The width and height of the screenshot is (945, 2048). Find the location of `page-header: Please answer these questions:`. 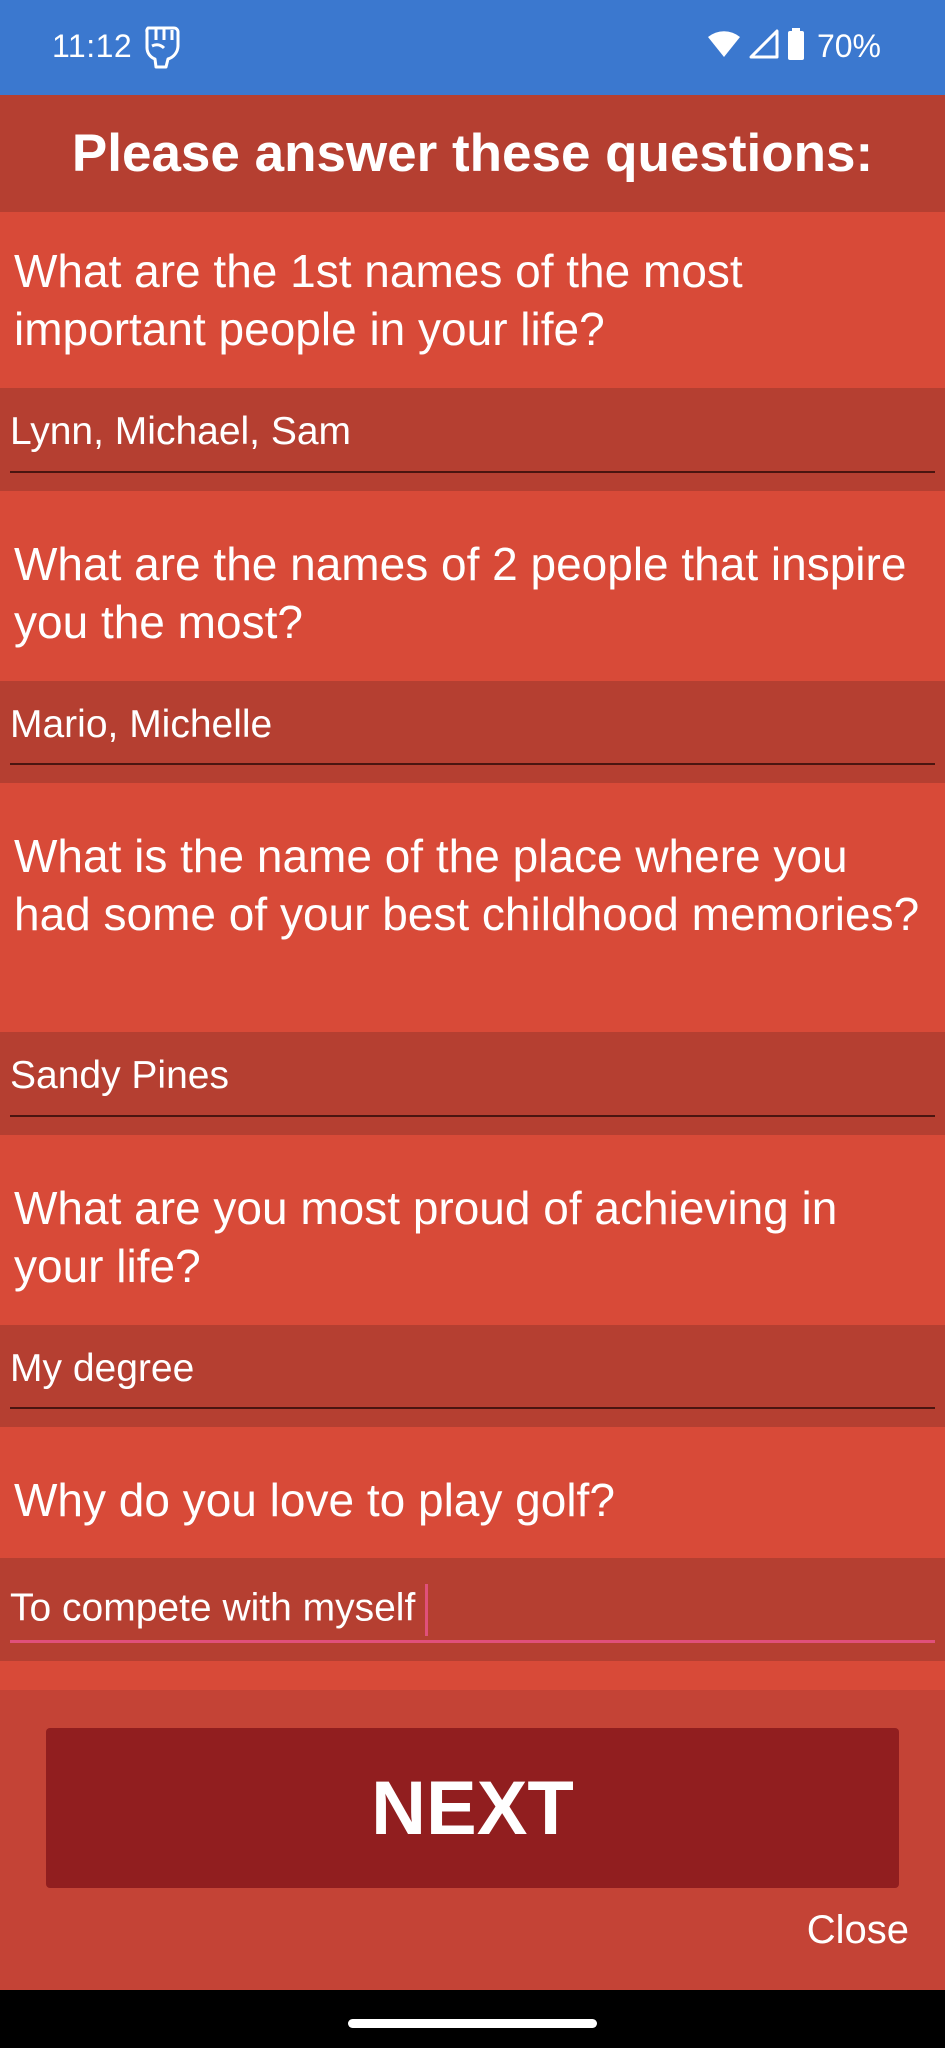

page-header: Please answer these questions: is located at coordinates (472, 153).